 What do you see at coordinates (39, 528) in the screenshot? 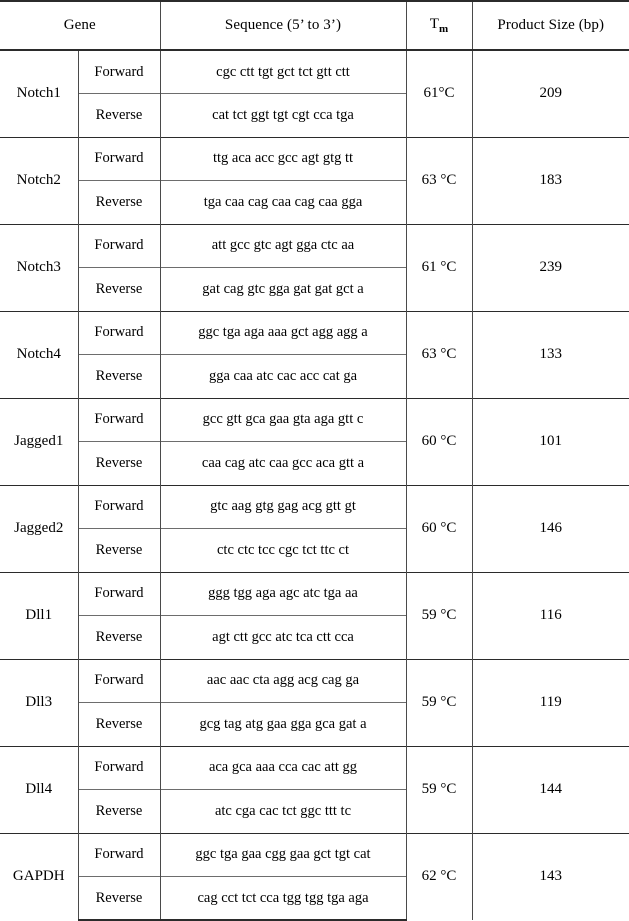
I see `gene-name: Jagged2` at bounding box center [39, 528].